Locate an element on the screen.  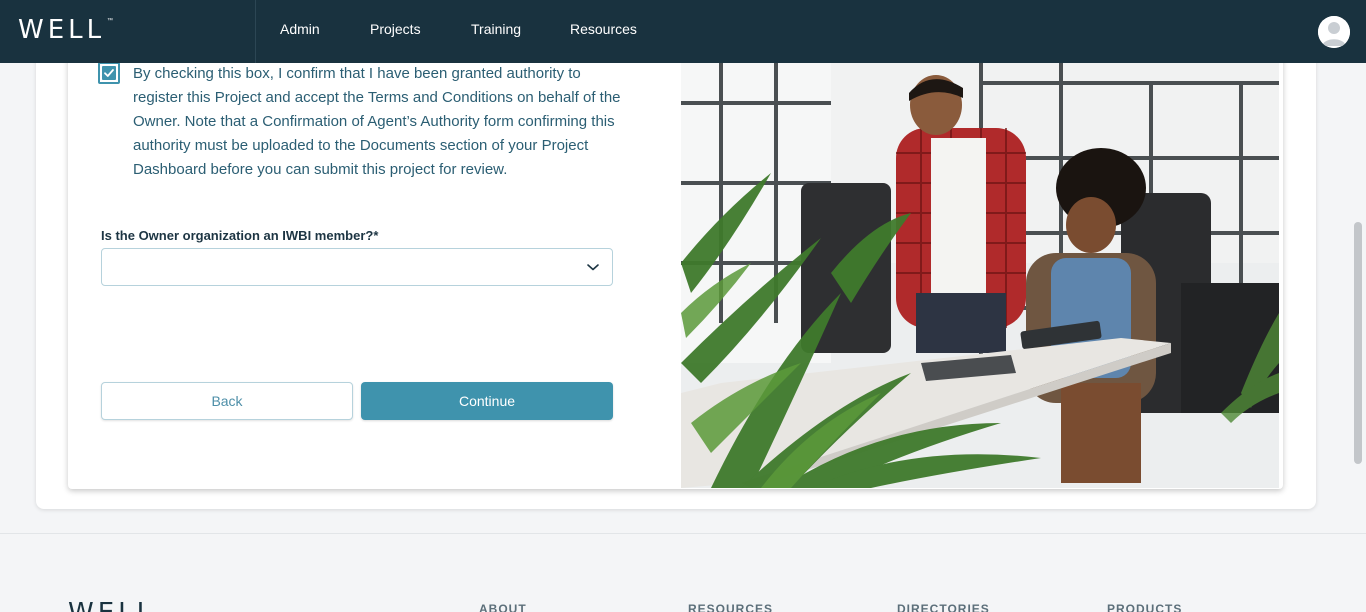
footer-divider is located at coordinates (683, 533).